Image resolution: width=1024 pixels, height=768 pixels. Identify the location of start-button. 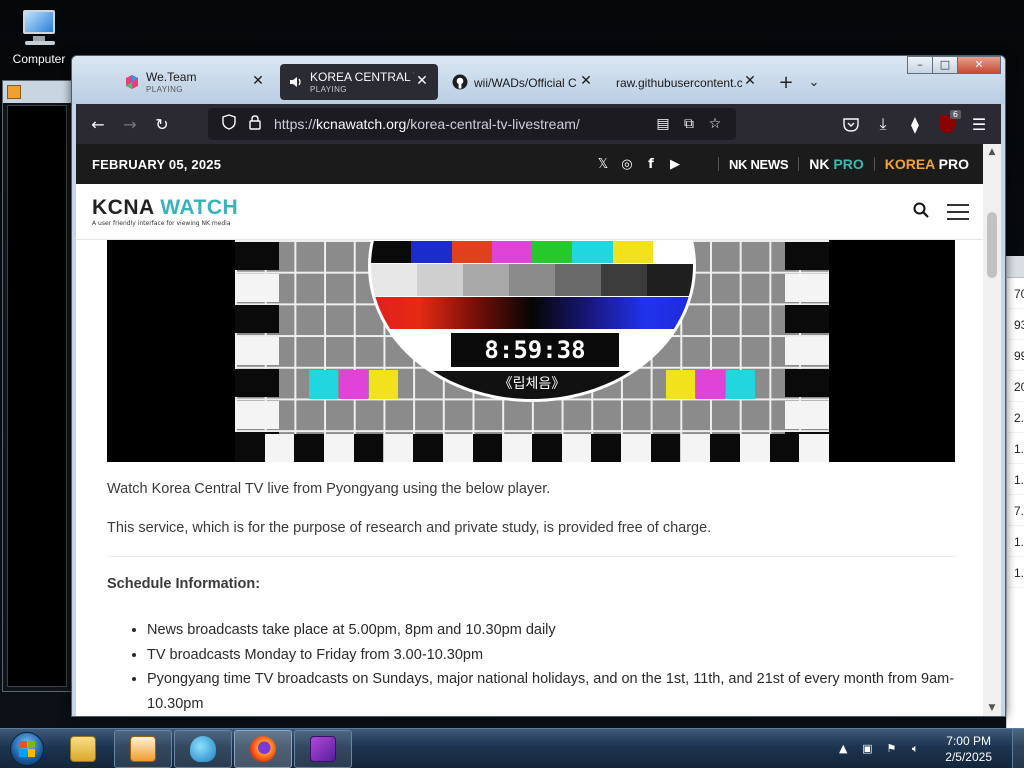
(27, 748).